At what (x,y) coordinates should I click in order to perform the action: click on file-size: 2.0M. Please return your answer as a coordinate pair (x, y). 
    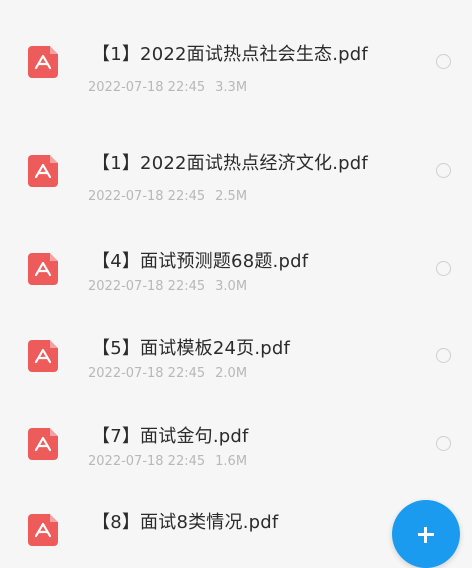
    Looking at the image, I should click on (231, 373).